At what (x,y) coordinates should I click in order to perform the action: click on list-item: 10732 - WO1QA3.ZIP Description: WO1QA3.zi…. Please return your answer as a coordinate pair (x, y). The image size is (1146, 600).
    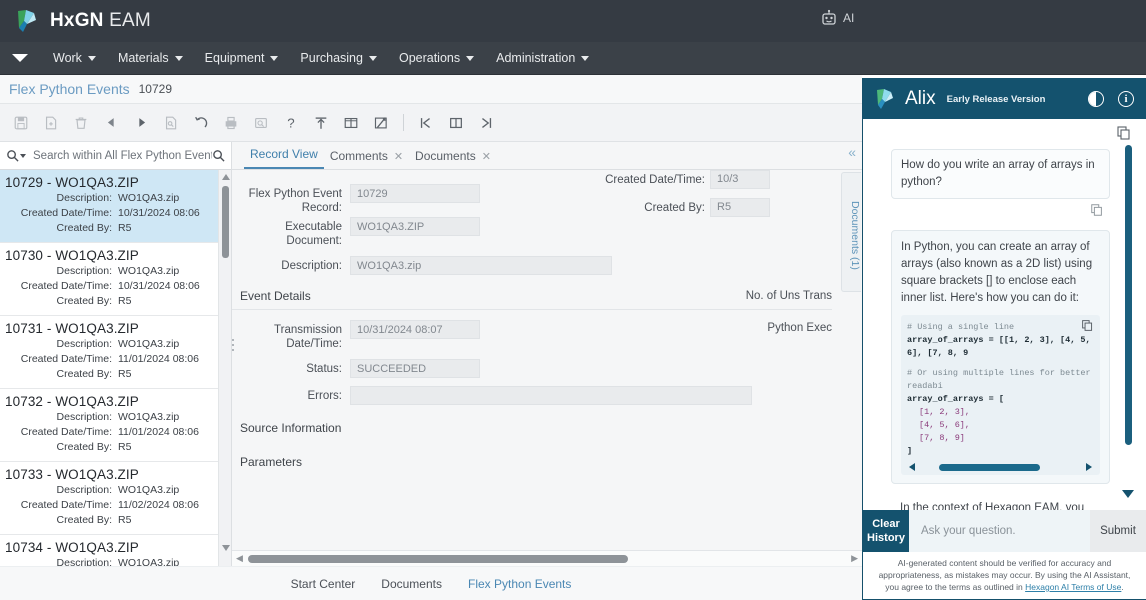
    Looking at the image, I should click on (115, 425).